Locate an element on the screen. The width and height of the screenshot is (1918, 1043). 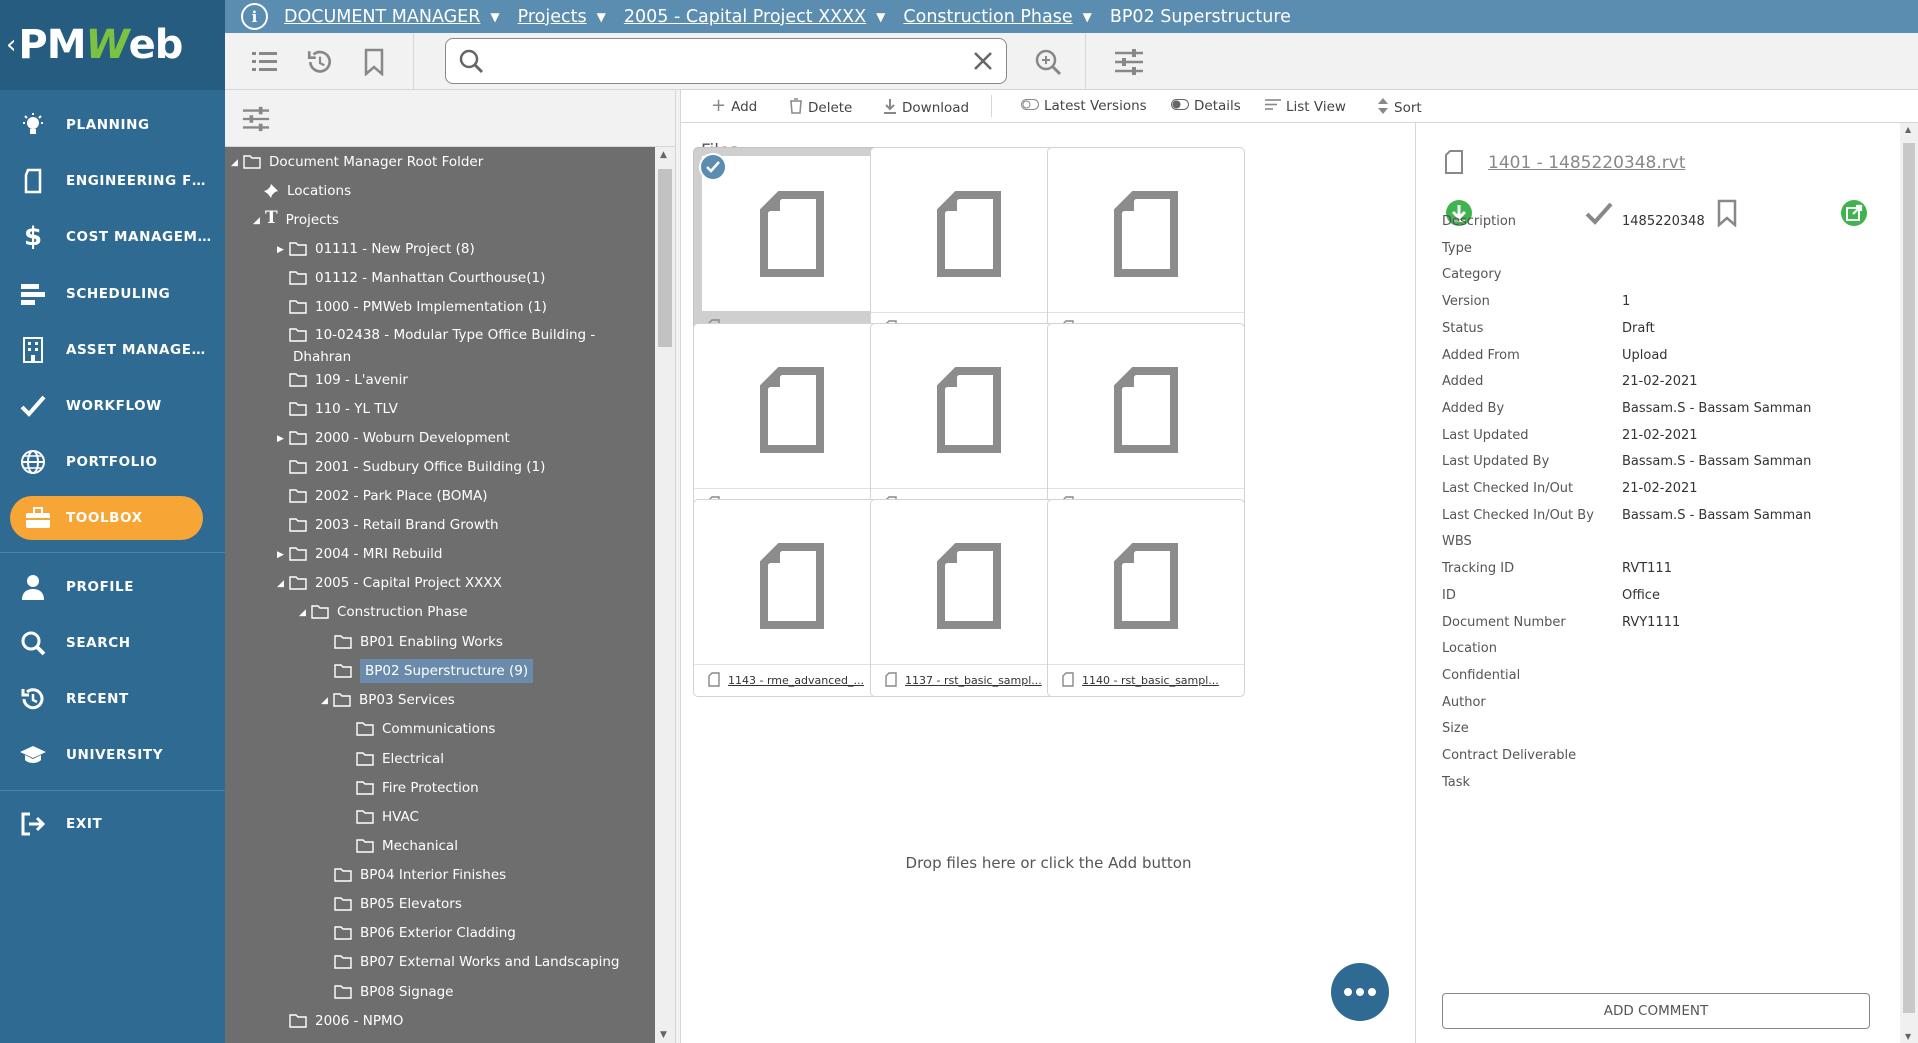
pmweb-logo: ‹ PMWeb is located at coordinates (112, 45).